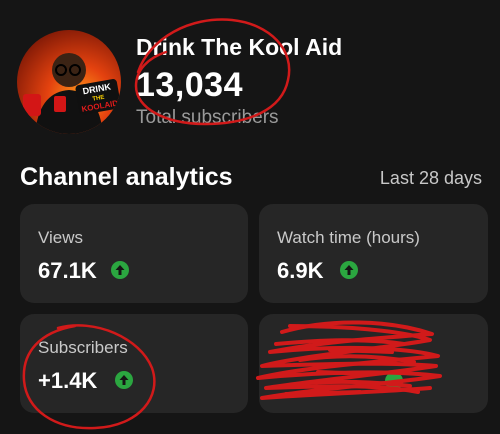 Image resolution: width=500 pixels, height=434 pixels. What do you see at coordinates (134, 363) in the screenshot?
I see `subscribers-card: Subscribers +1.4K` at bounding box center [134, 363].